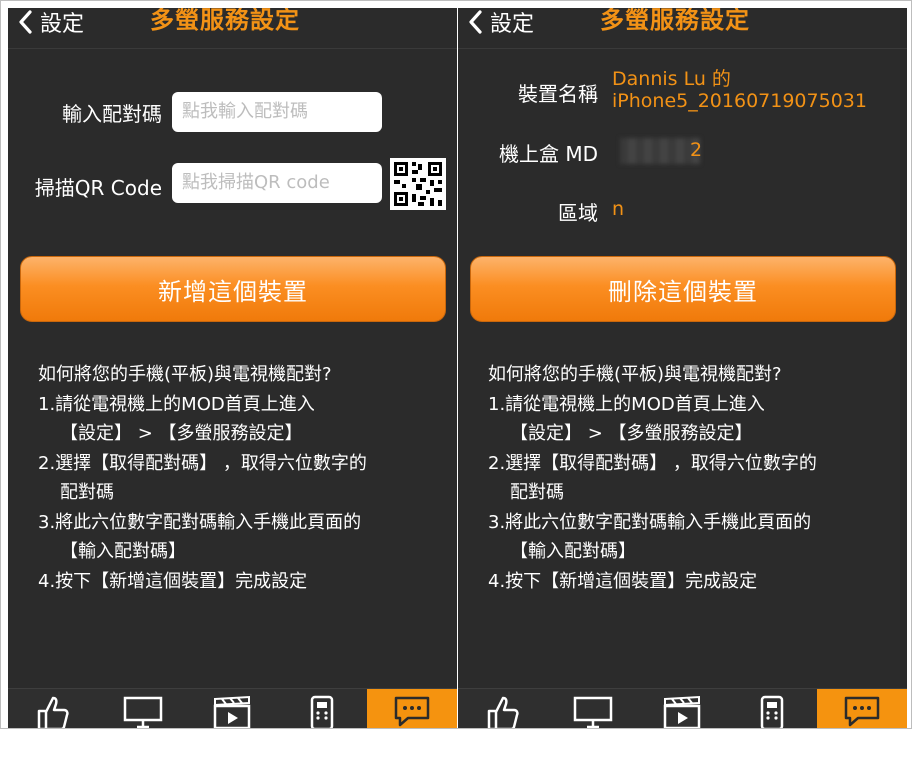 Image resolution: width=914 pixels, height=784 pixels. What do you see at coordinates (277, 183) in the screenshot?
I see `qr-scan-input: 點我掃描QR code` at bounding box center [277, 183].